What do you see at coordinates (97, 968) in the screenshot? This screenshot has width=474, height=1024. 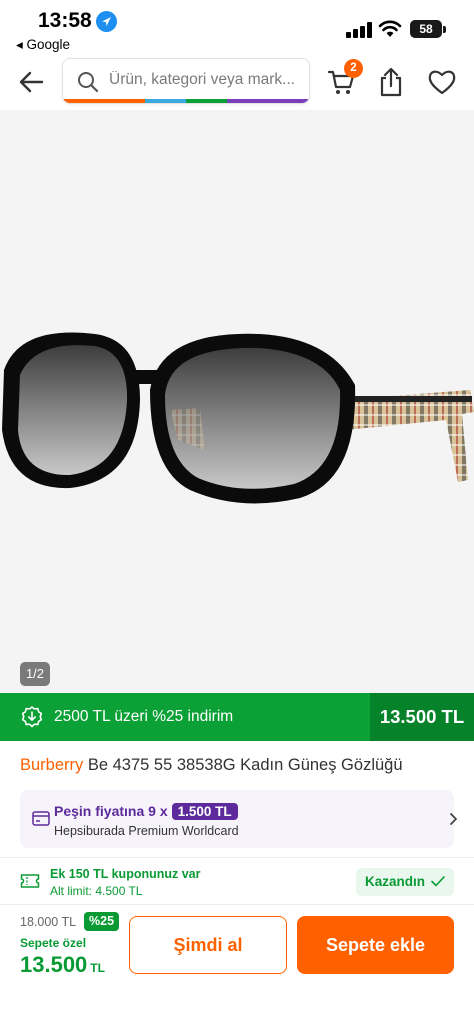 I see `special-price-currency: TL` at bounding box center [97, 968].